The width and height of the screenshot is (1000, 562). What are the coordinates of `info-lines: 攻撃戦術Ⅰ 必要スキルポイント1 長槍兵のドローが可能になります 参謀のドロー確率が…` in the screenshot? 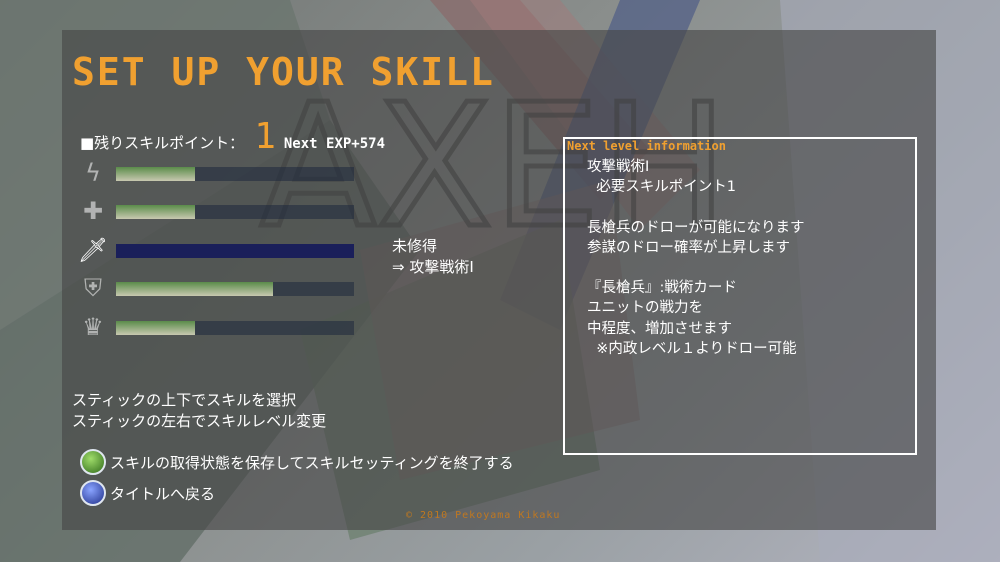 It's located at (696, 258).